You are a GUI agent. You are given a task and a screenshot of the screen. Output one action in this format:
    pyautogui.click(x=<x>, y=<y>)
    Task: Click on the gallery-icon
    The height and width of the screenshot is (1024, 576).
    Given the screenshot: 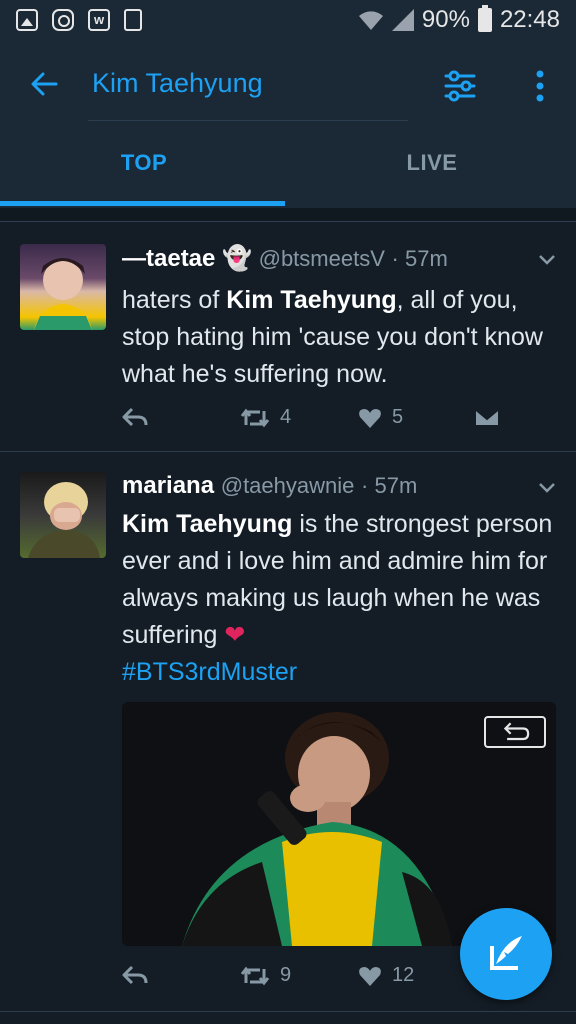 What is the action you would take?
    pyautogui.click(x=27, y=20)
    